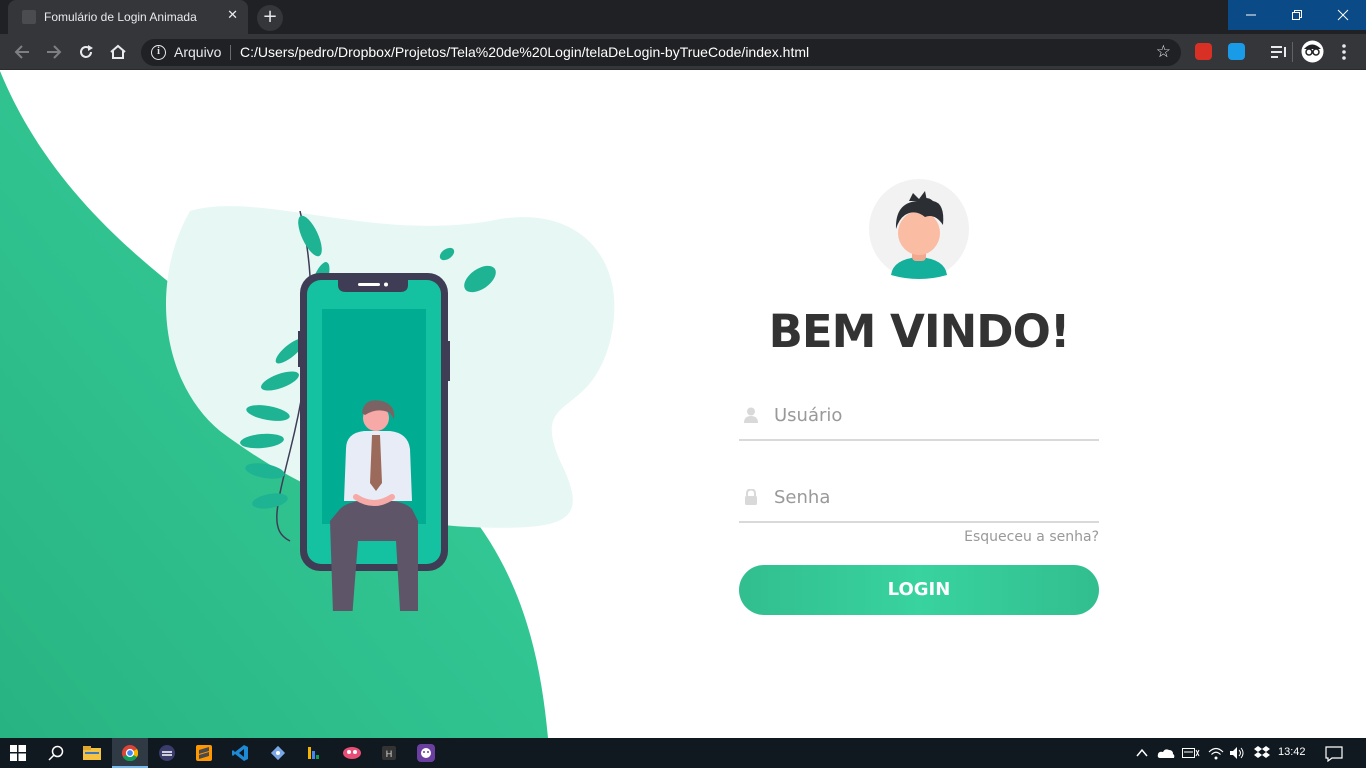  I want to click on forward-button, so click(54, 52).